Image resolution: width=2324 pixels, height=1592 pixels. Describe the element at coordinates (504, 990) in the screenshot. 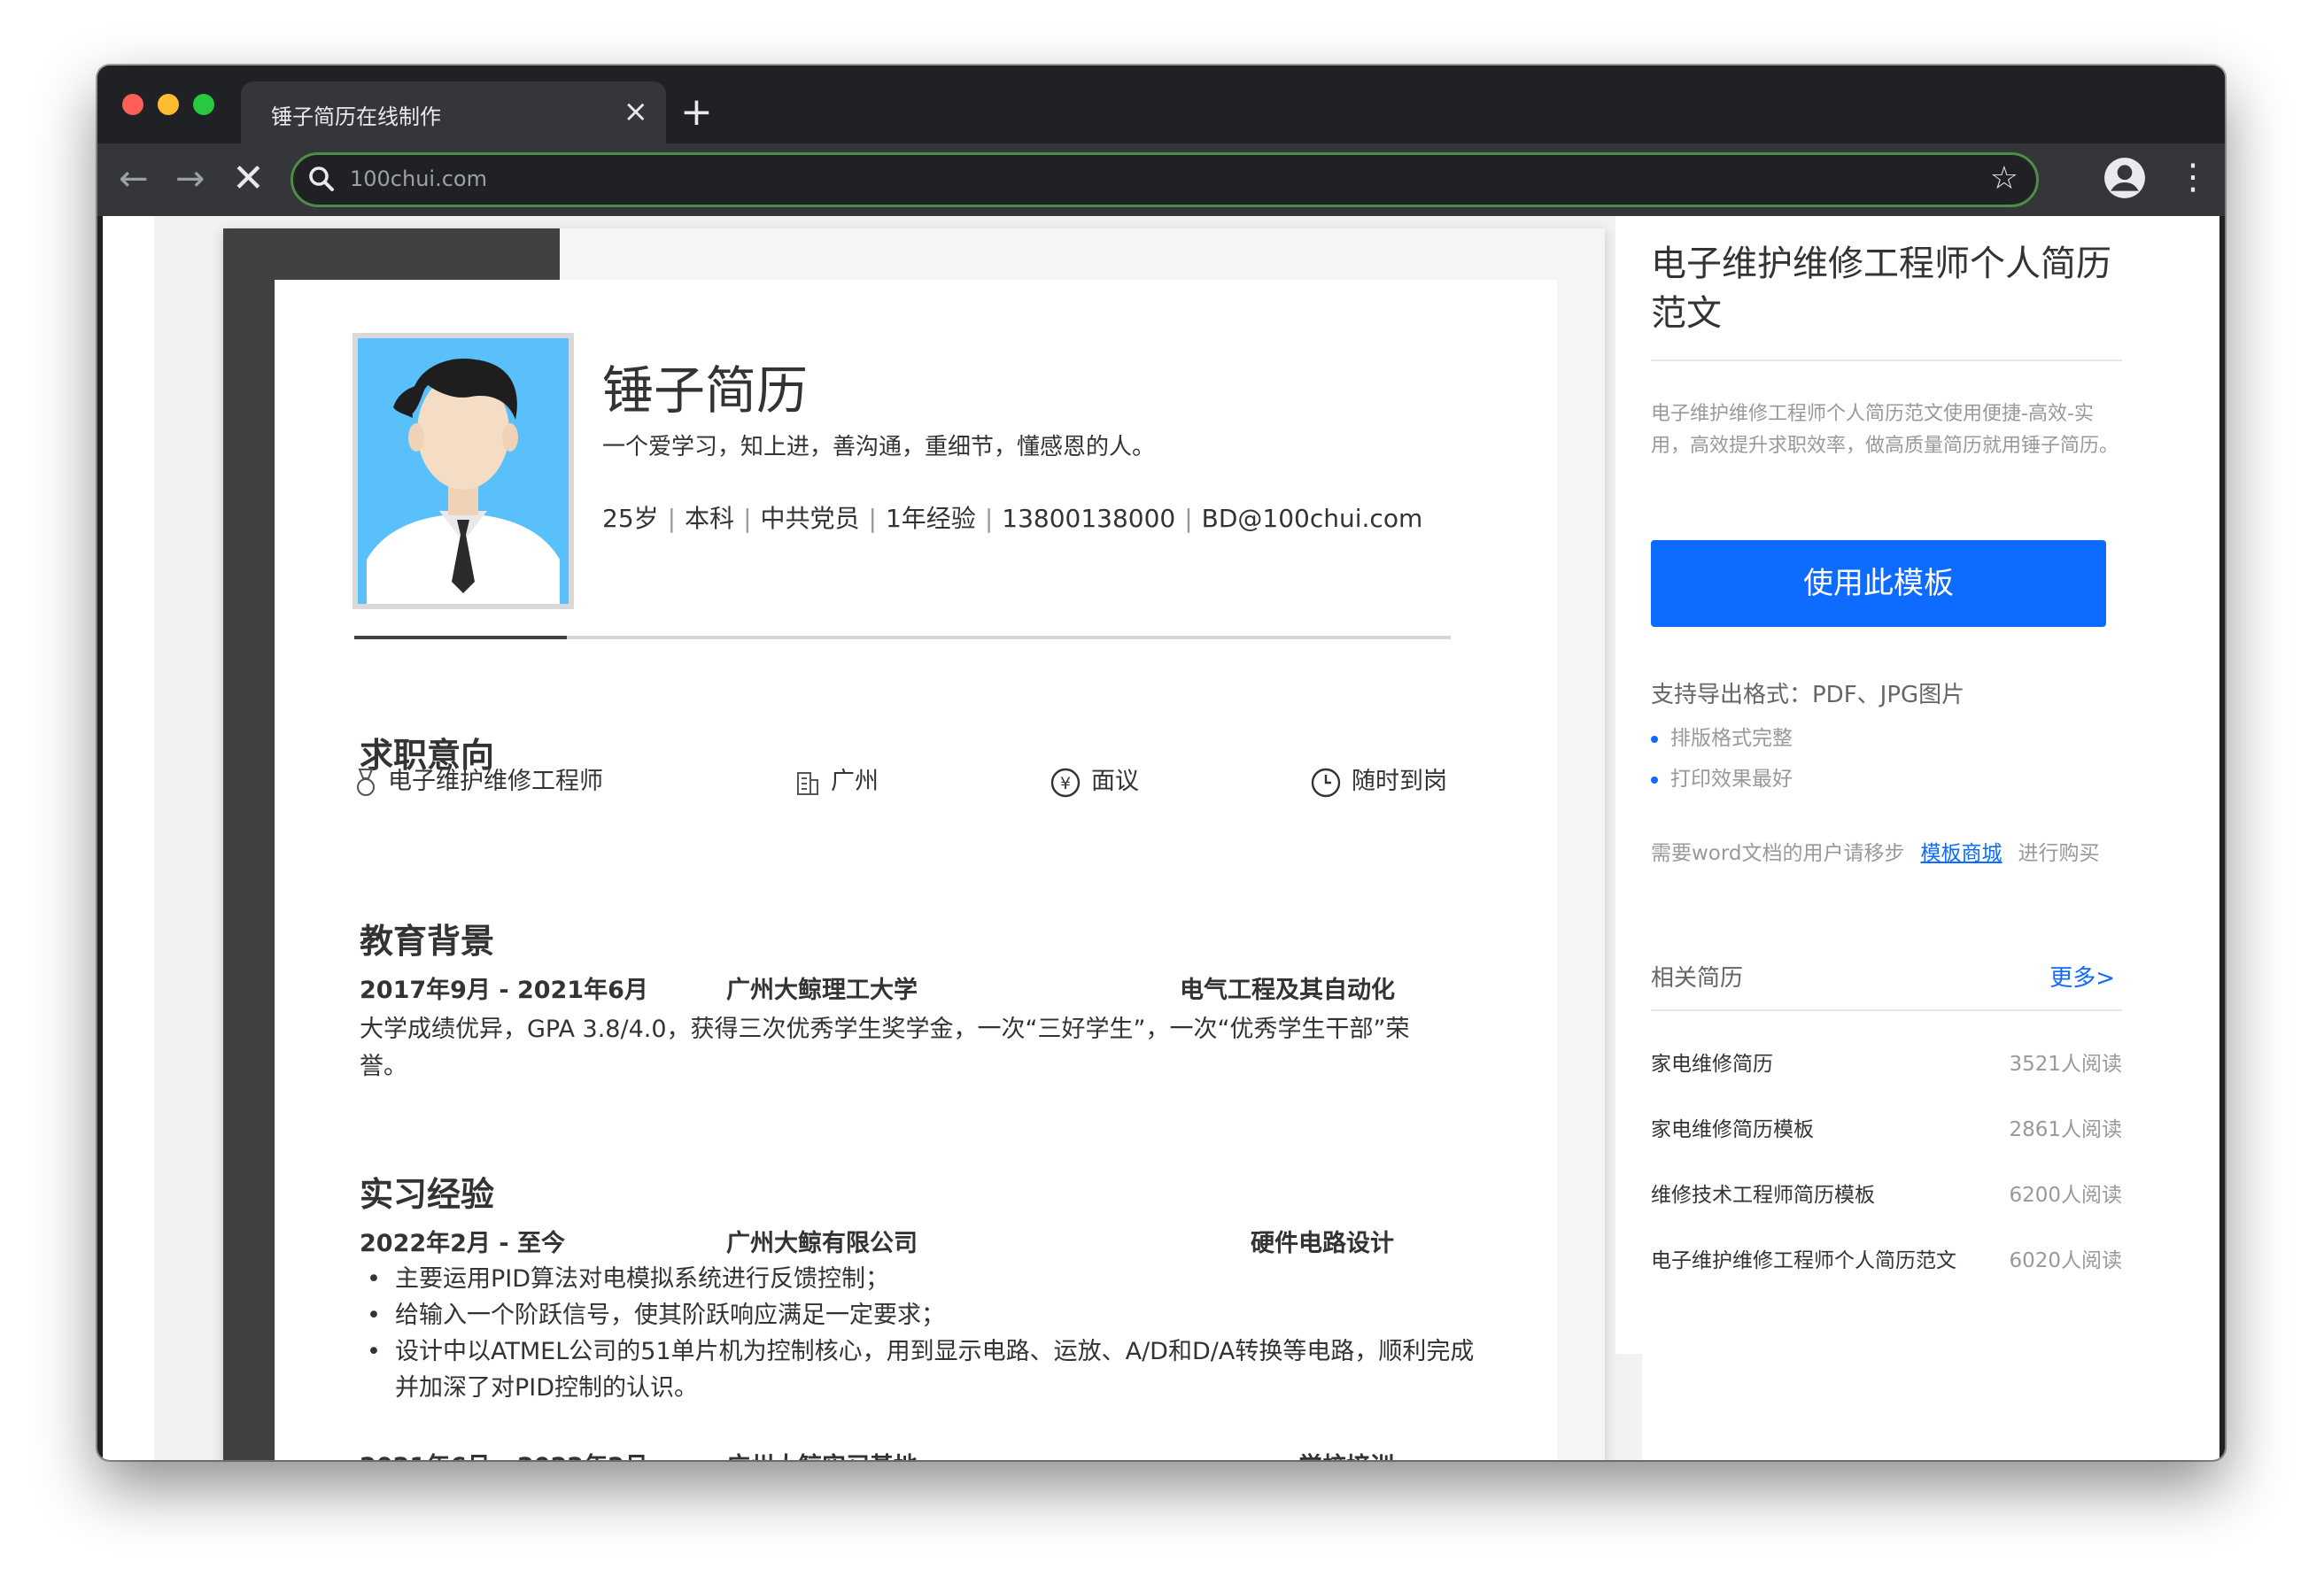

I see `education-period: 2017年9月 - 2021年6月` at that location.